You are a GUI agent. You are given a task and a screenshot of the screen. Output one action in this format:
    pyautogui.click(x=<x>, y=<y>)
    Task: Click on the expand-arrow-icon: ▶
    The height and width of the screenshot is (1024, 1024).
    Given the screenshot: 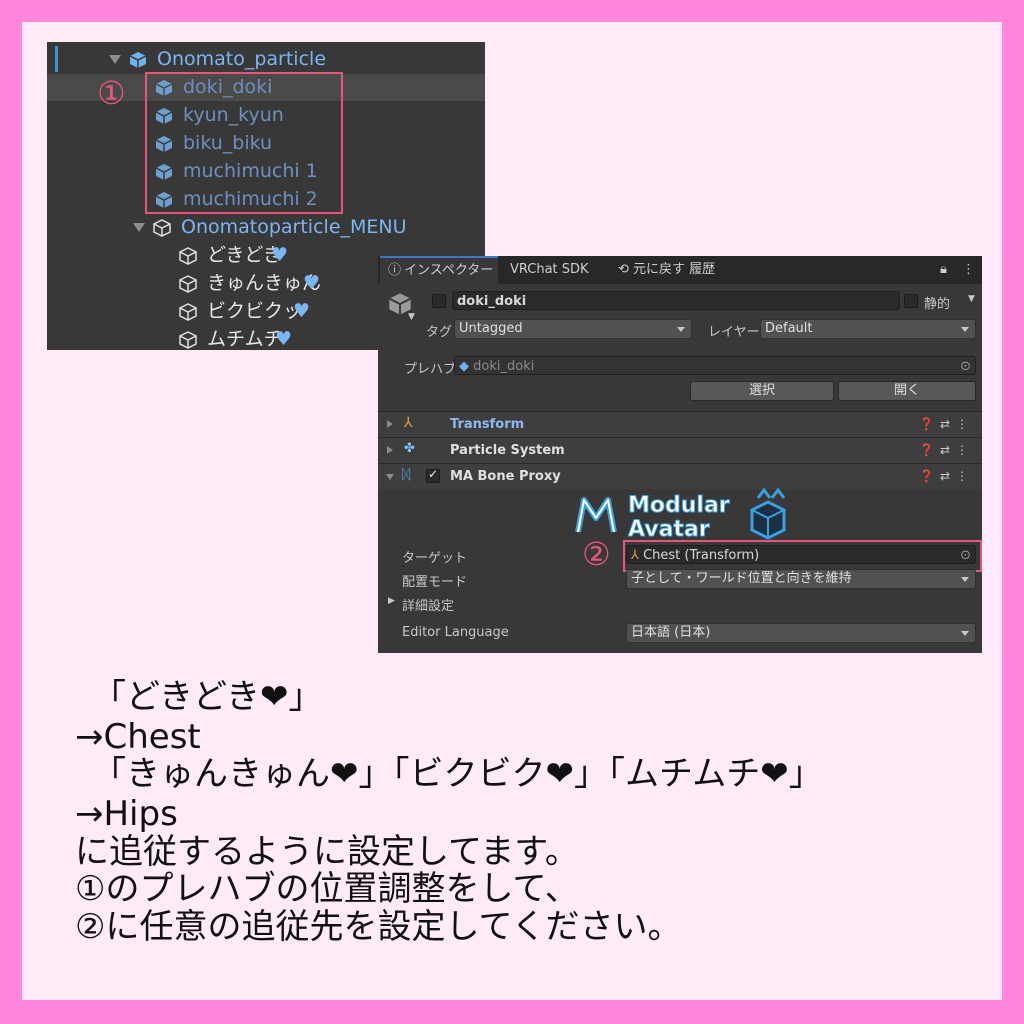 What is the action you would take?
    pyautogui.click(x=391, y=601)
    